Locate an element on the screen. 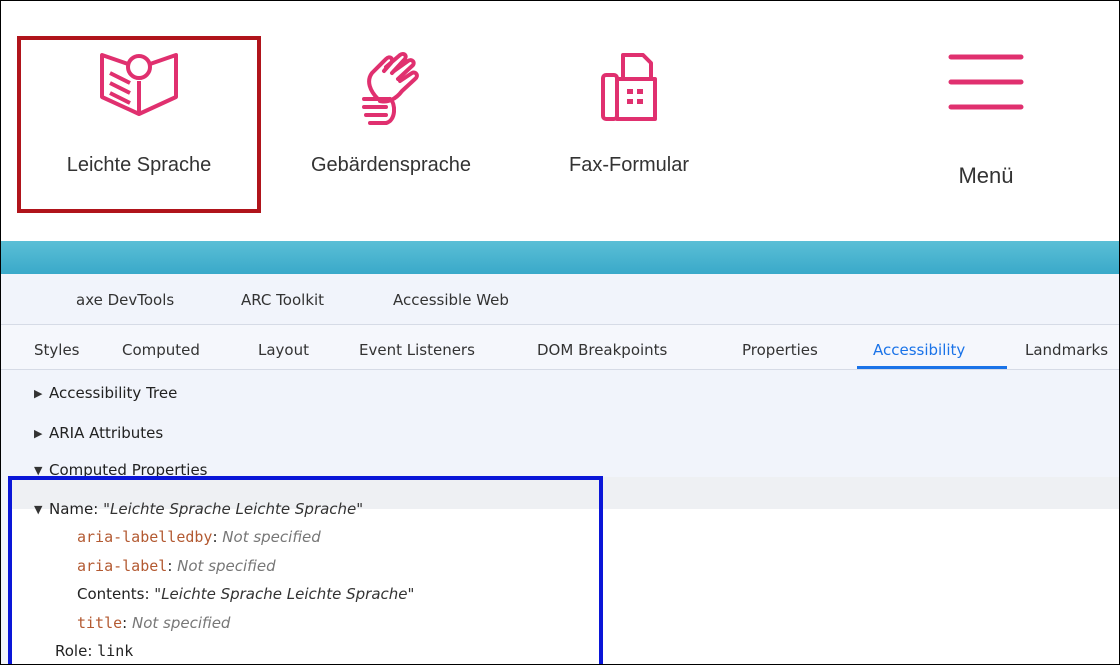 This screenshot has width=1120, height=665. extension-tab-bar: axe DevTools ARC Toolkit Accessible Web is located at coordinates (560, 299).